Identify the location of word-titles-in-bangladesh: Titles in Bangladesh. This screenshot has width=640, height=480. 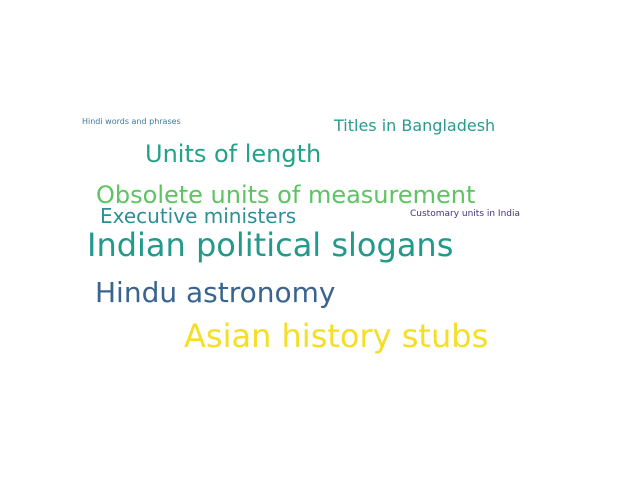
(415, 125).